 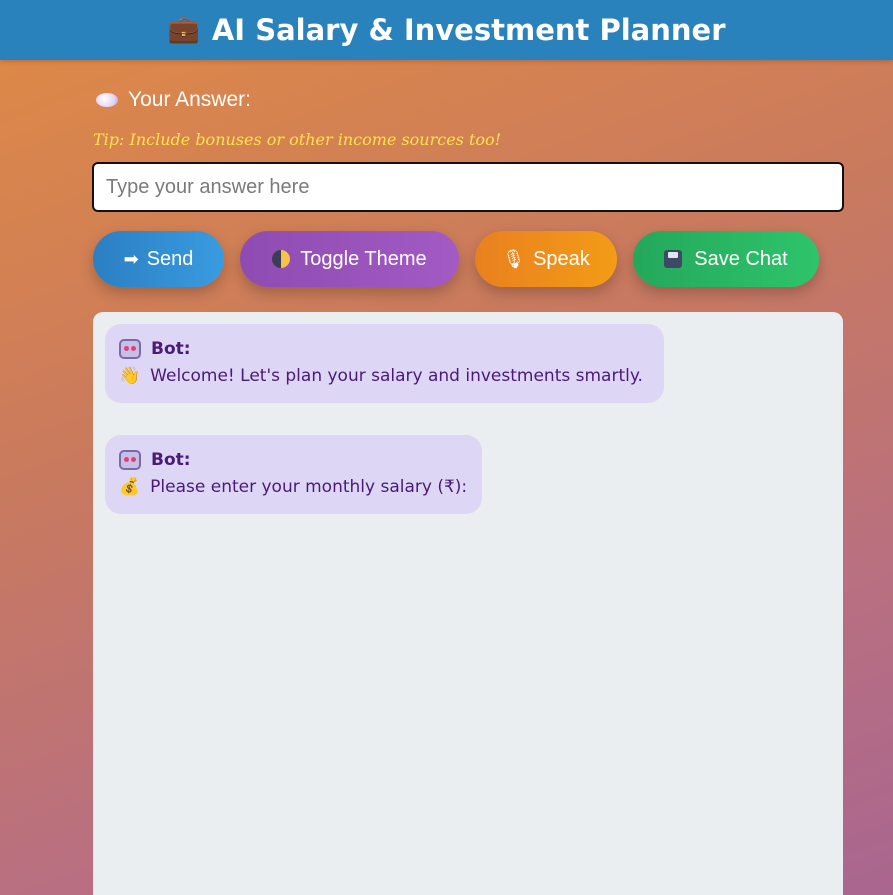 What do you see at coordinates (131, 258) in the screenshot?
I see `arrow-right-icon: ➡` at bounding box center [131, 258].